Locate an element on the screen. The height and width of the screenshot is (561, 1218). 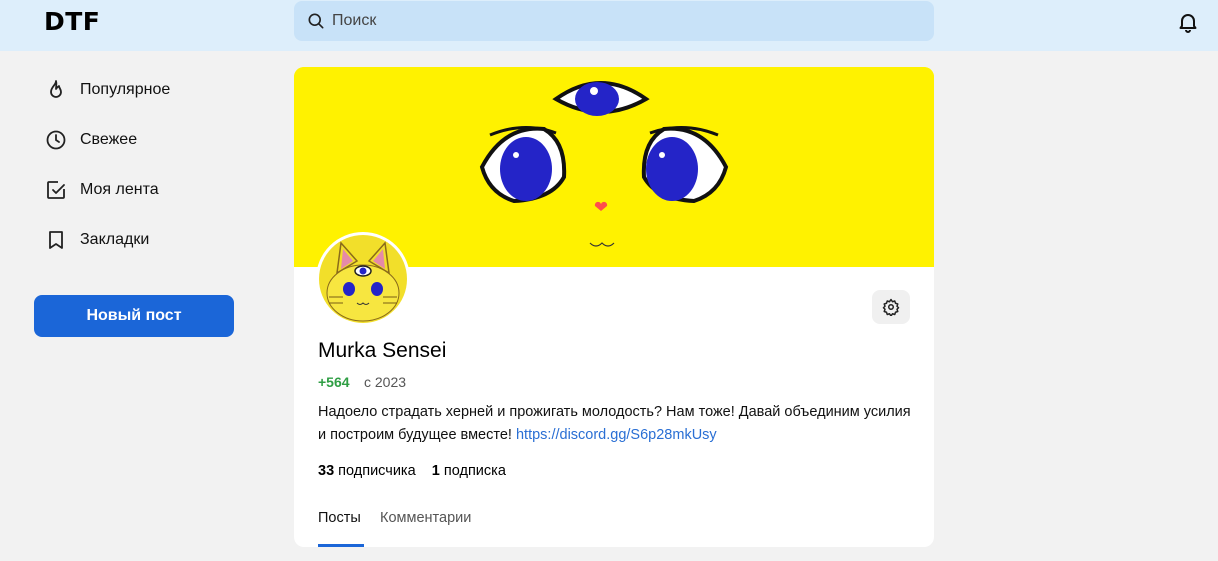
following-count: 1 is located at coordinates (435, 471).